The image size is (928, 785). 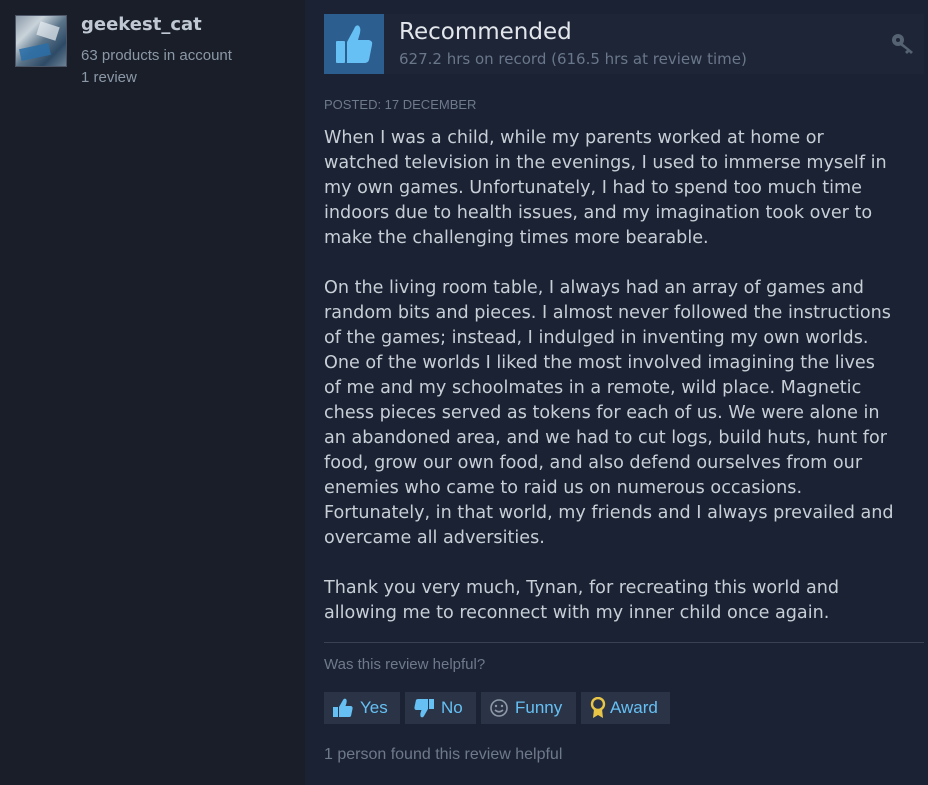 What do you see at coordinates (634, 707) in the screenshot?
I see `award-label: Award` at bounding box center [634, 707].